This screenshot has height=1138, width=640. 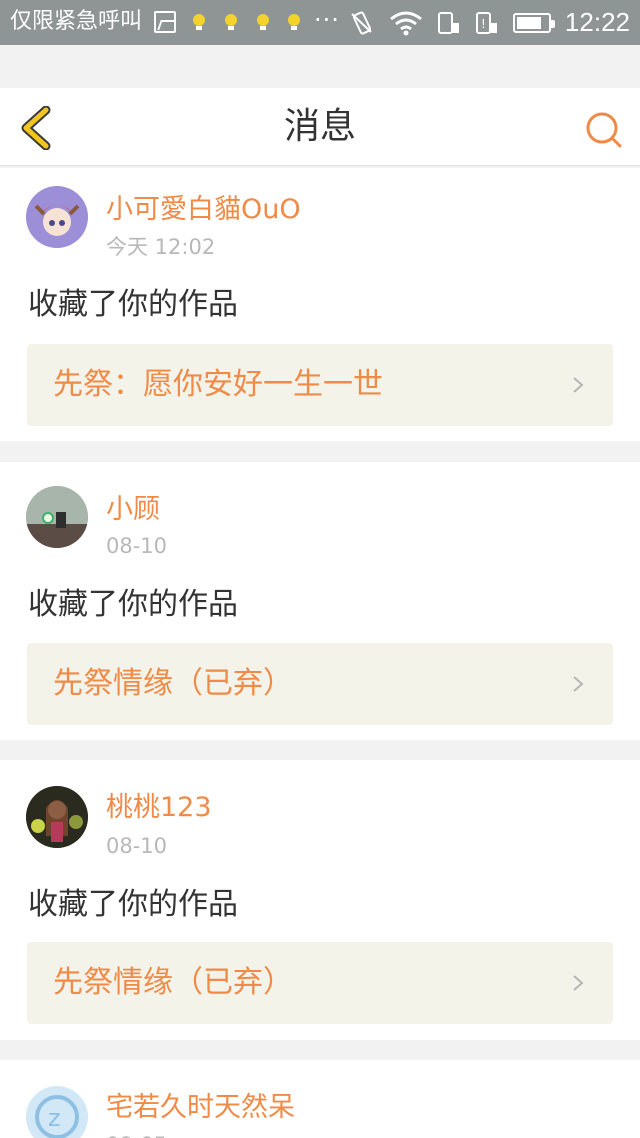 What do you see at coordinates (327, 20) in the screenshot?
I see `more-notifications-dots: ···` at bounding box center [327, 20].